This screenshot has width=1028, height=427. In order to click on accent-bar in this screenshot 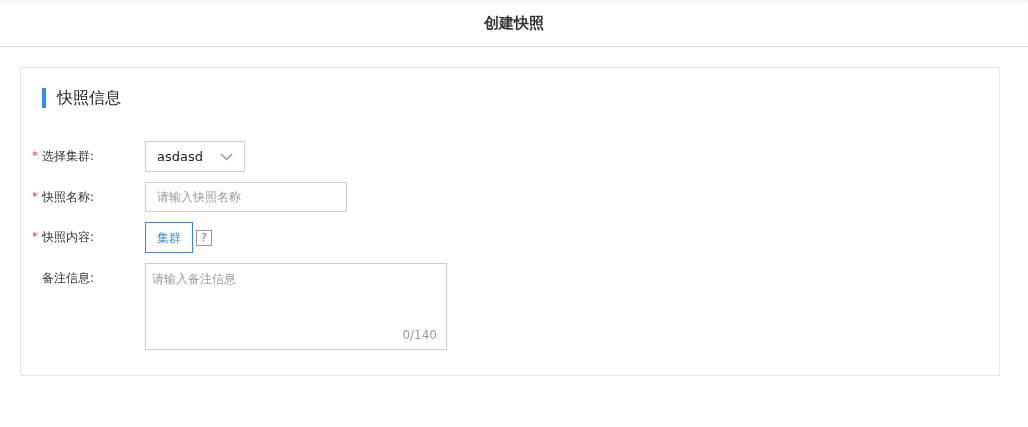, I will do `click(44, 98)`.